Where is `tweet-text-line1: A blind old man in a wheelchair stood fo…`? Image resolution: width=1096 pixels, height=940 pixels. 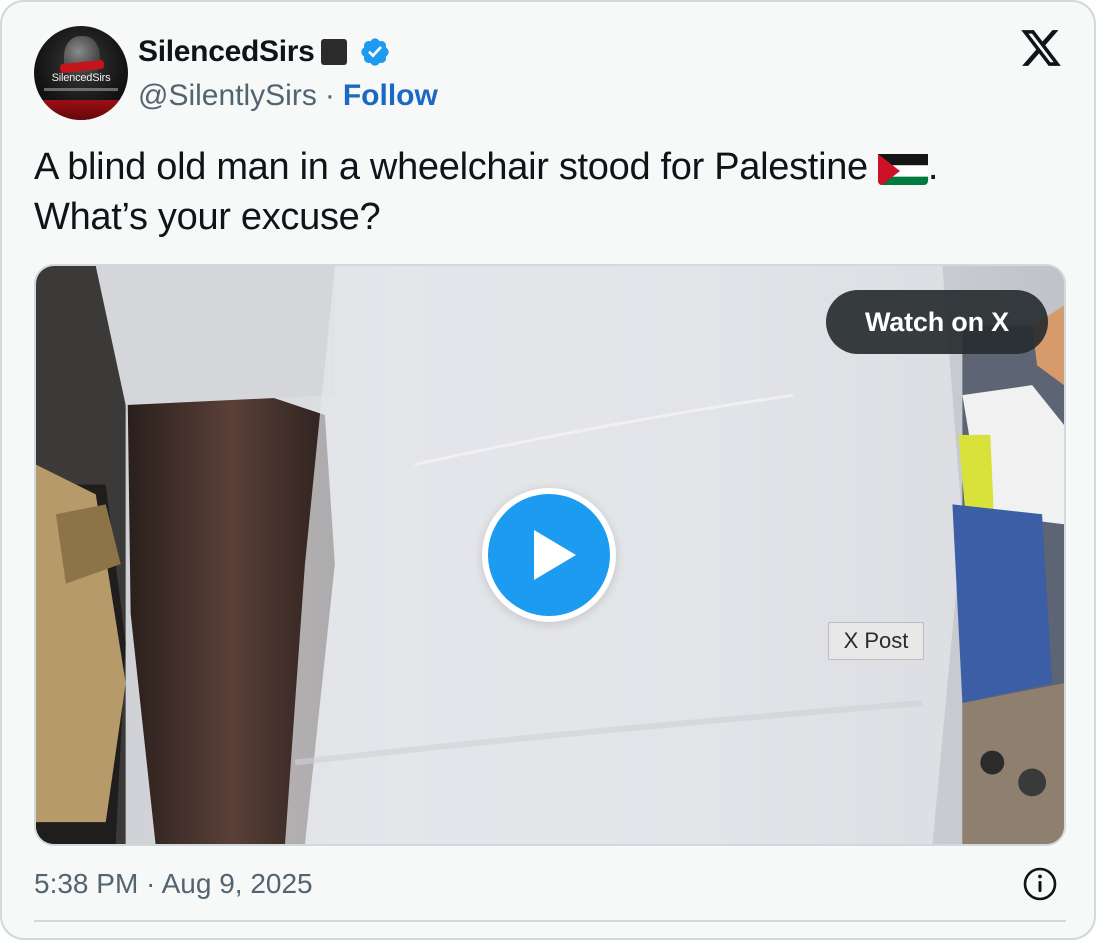 tweet-text-line1: A blind old man in a wheelchair stood fo… is located at coordinates (451, 167).